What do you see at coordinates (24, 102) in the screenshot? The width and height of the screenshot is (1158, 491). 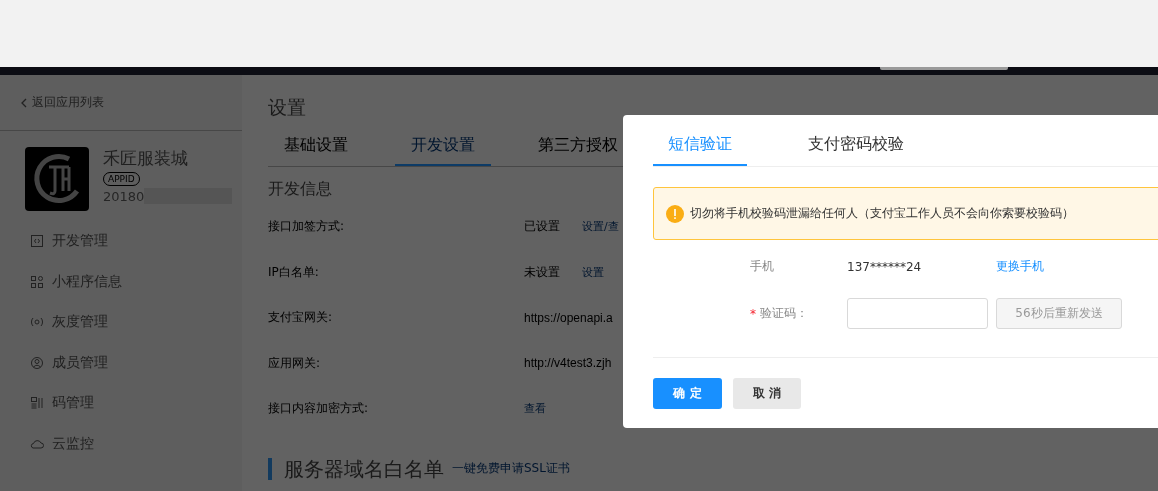 I see `chevron-left-icon` at bounding box center [24, 102].